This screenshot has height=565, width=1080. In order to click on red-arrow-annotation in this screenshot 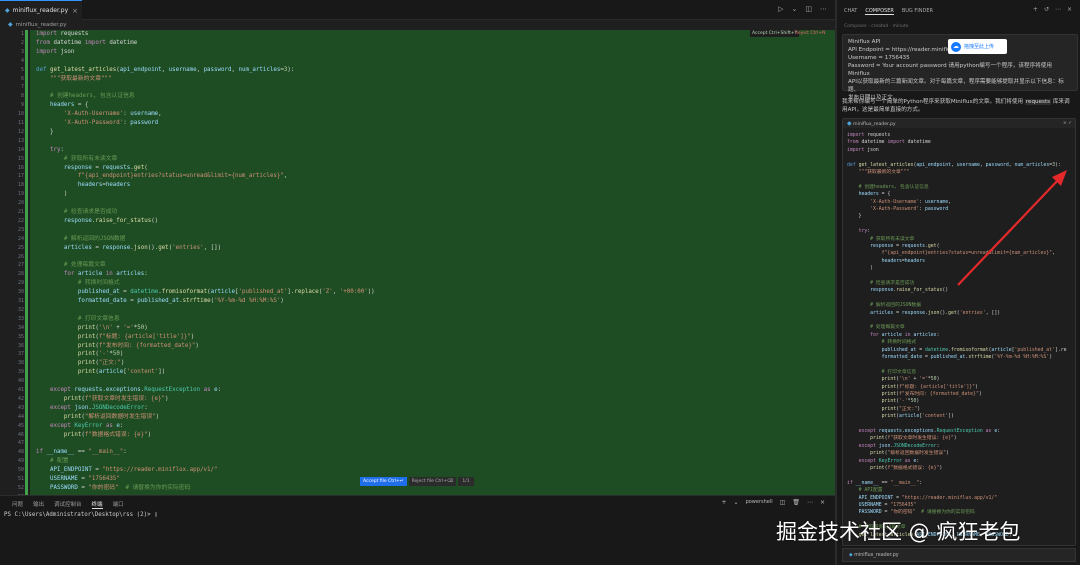, I will do `click(1012, 228)`.